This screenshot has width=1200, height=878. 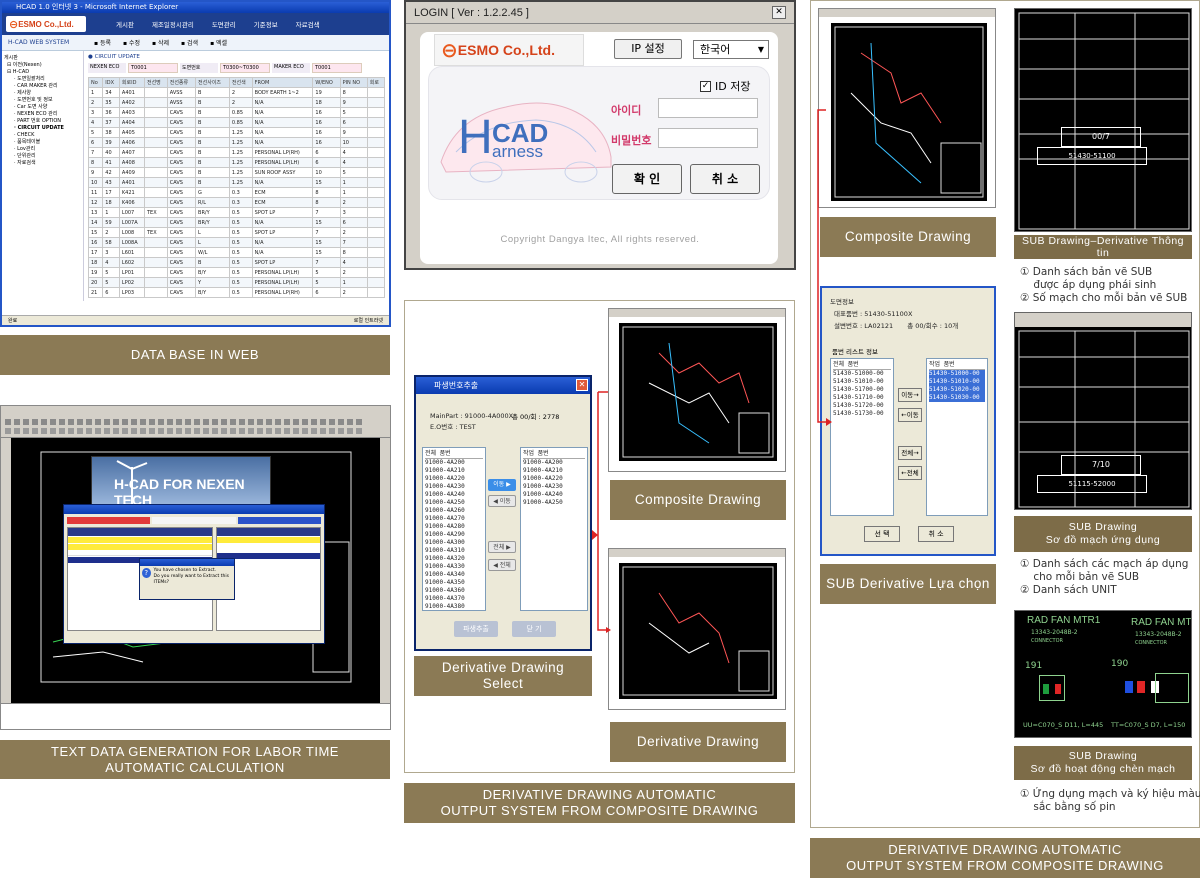 What do you see at coordinates (212, 82) in the screenshot?
I see `column-header: 전선사이즈` at bounding box center [212, 82].